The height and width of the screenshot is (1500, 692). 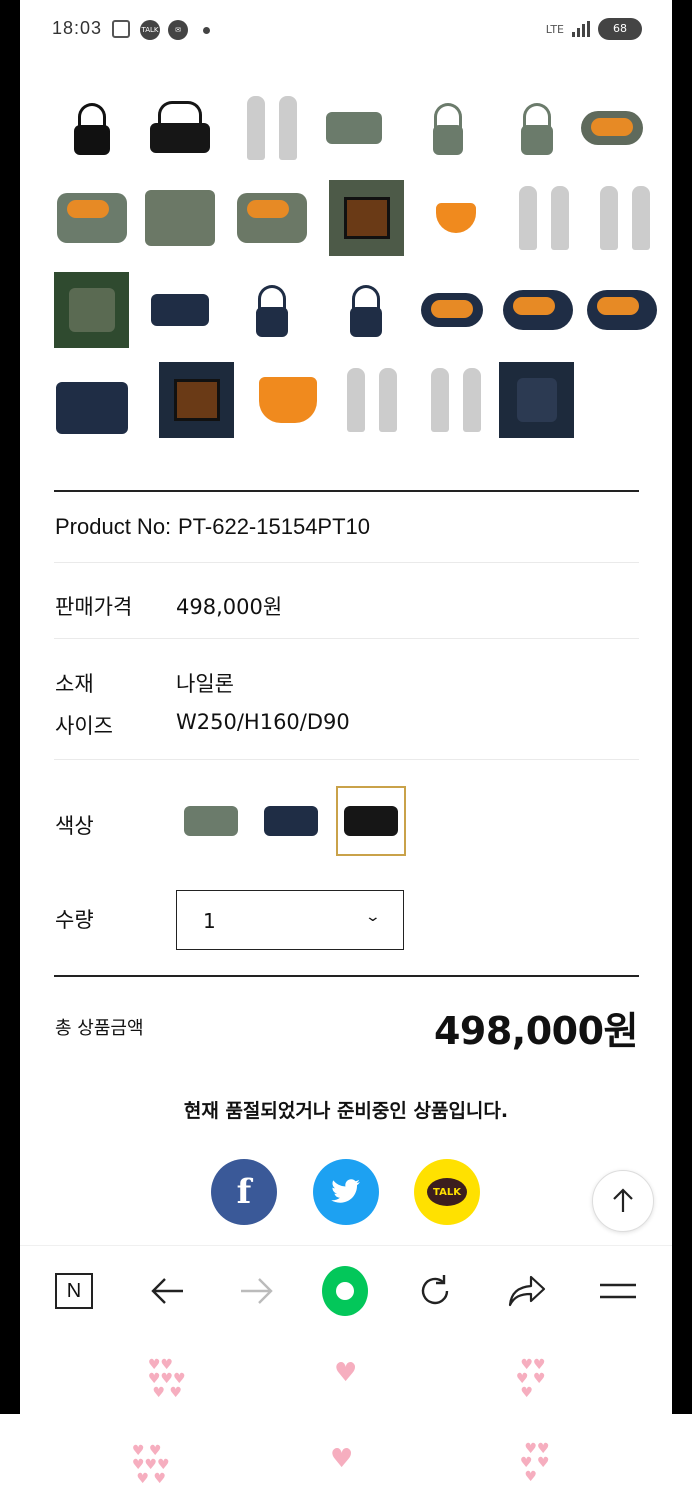 I want to click on info-top-divider, so click(x=346, y=491).